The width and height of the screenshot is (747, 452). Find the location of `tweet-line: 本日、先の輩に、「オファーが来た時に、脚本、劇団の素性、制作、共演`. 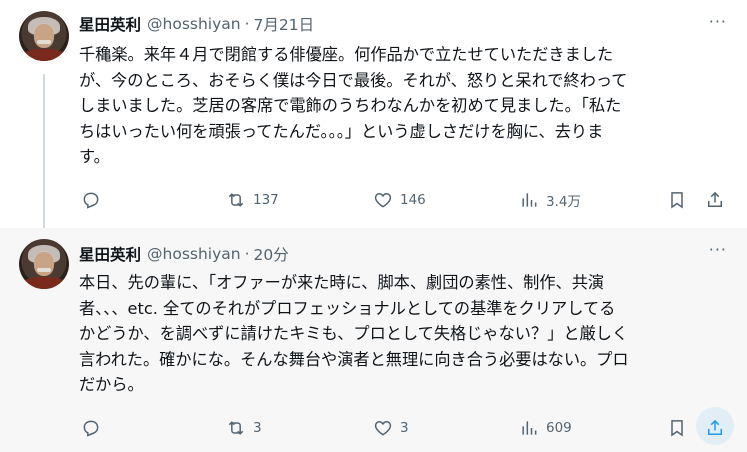

tweet-line: 本日、先の輩に、「オファーが来た時に、脚本、劇団の素性、制作、共演 is located at coordinates (342, 282).